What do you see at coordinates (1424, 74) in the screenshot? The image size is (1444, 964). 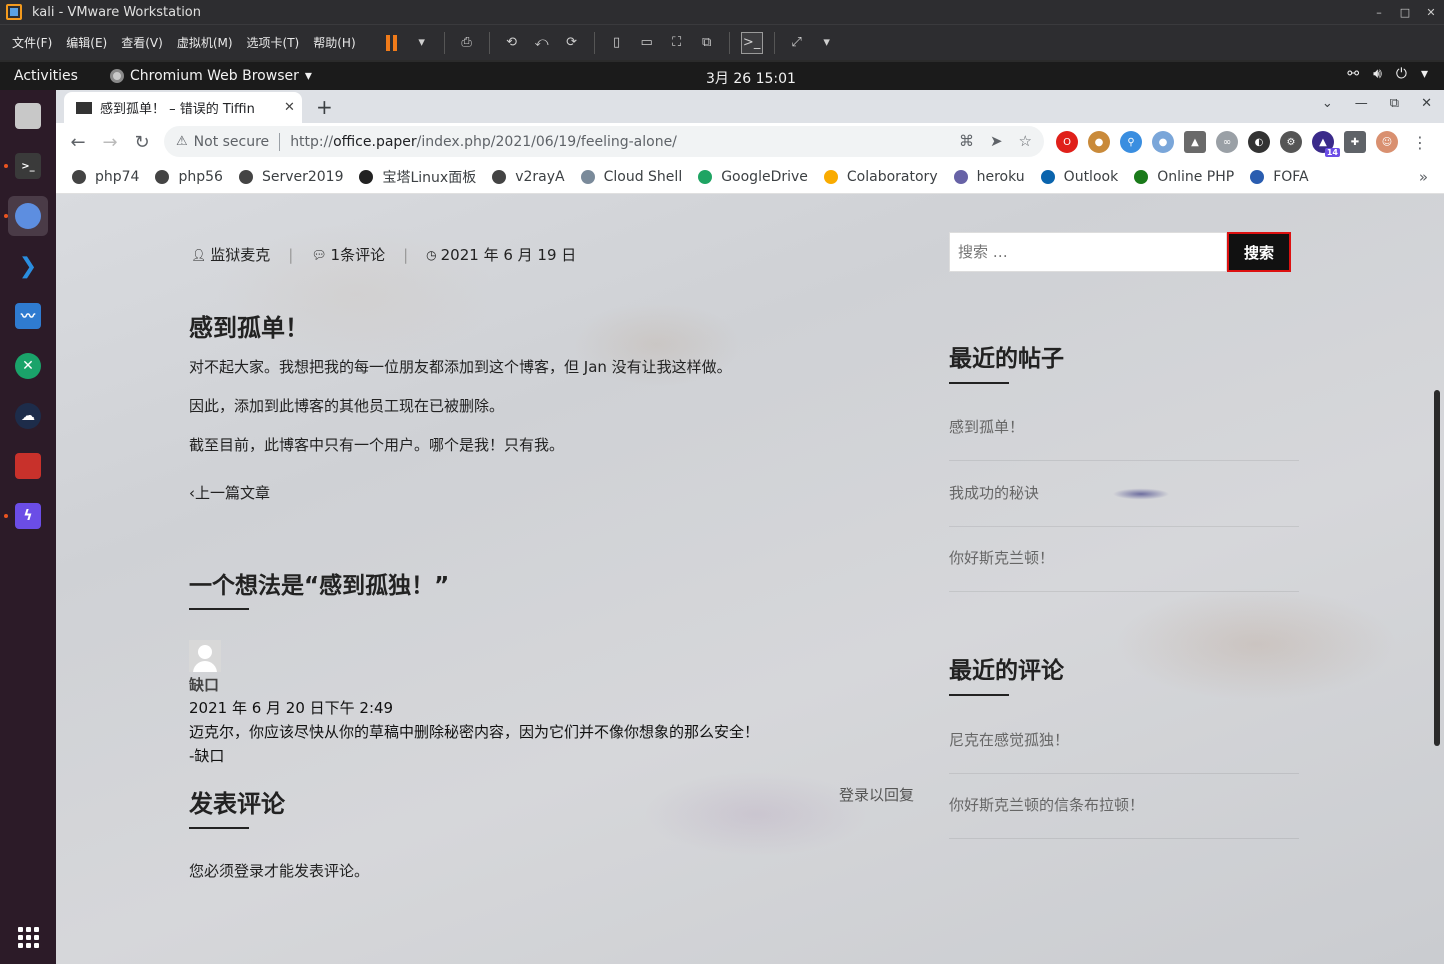 I see `tray-chevron-down-icon: ▾` at bounding box center [1424, 74].